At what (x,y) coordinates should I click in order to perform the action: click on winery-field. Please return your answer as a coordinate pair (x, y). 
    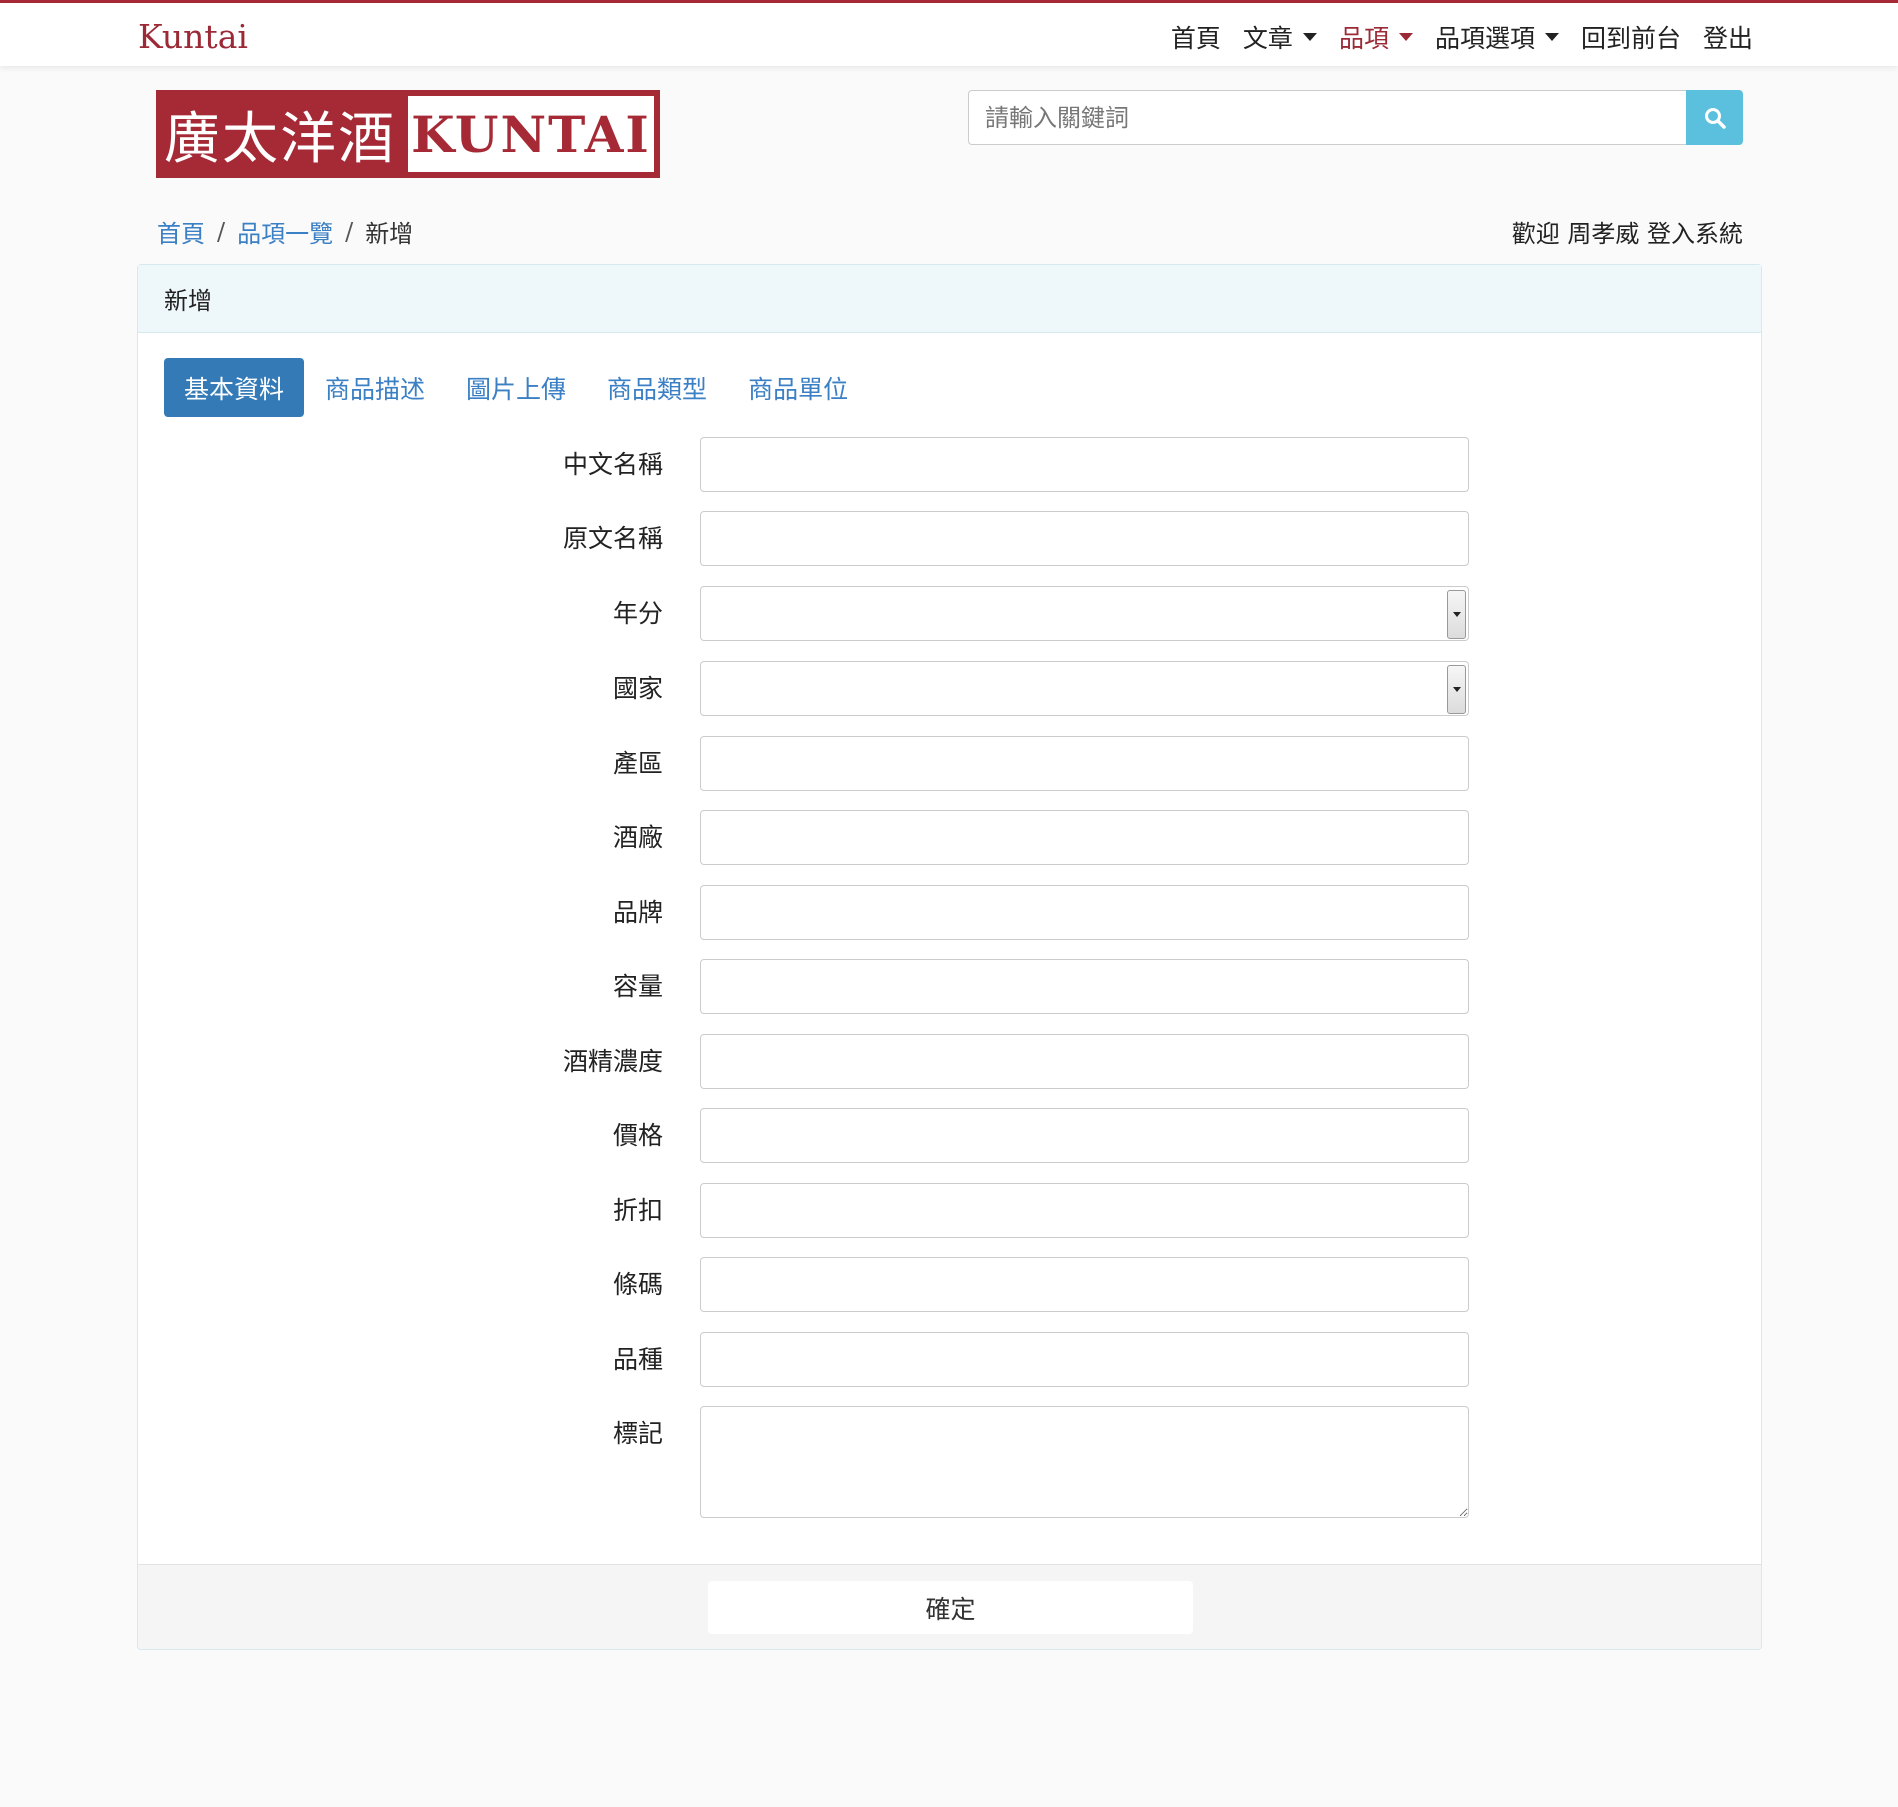
    Looking at the image, I should click on (1084, 837).